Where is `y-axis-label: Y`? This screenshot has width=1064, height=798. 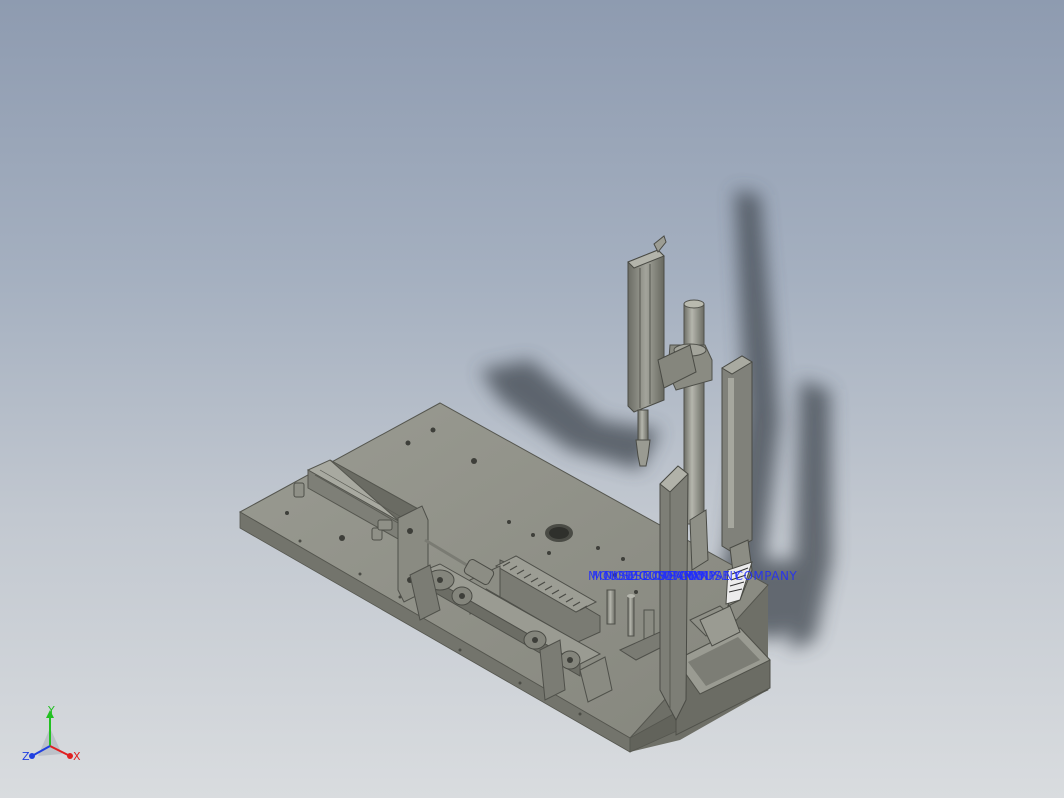 y-axis-label: Y is located at coordinates (51, 710).